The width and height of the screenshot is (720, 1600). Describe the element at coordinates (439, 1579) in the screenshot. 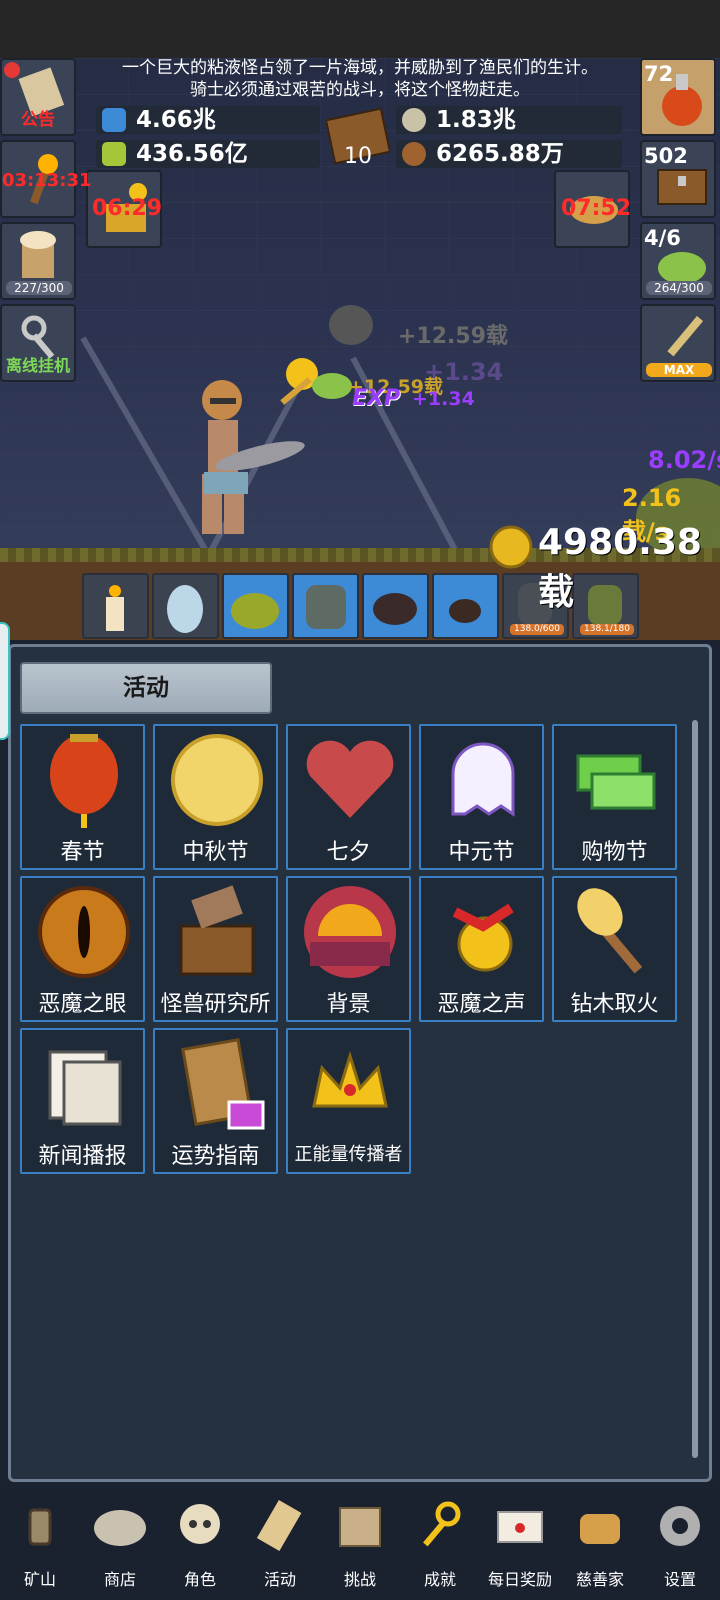

I see `nav-label: 成就` at that location.